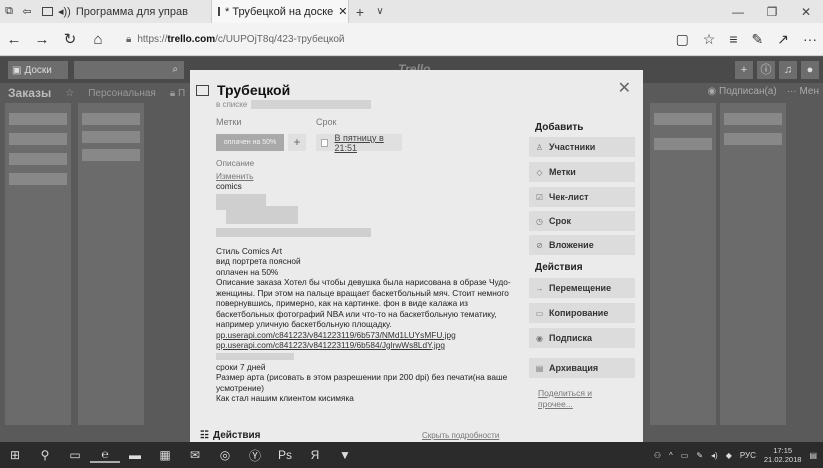 The height and width of the screenshot is (468, 823). I want to click on info-icon: ⓘ, so click(766, 70).